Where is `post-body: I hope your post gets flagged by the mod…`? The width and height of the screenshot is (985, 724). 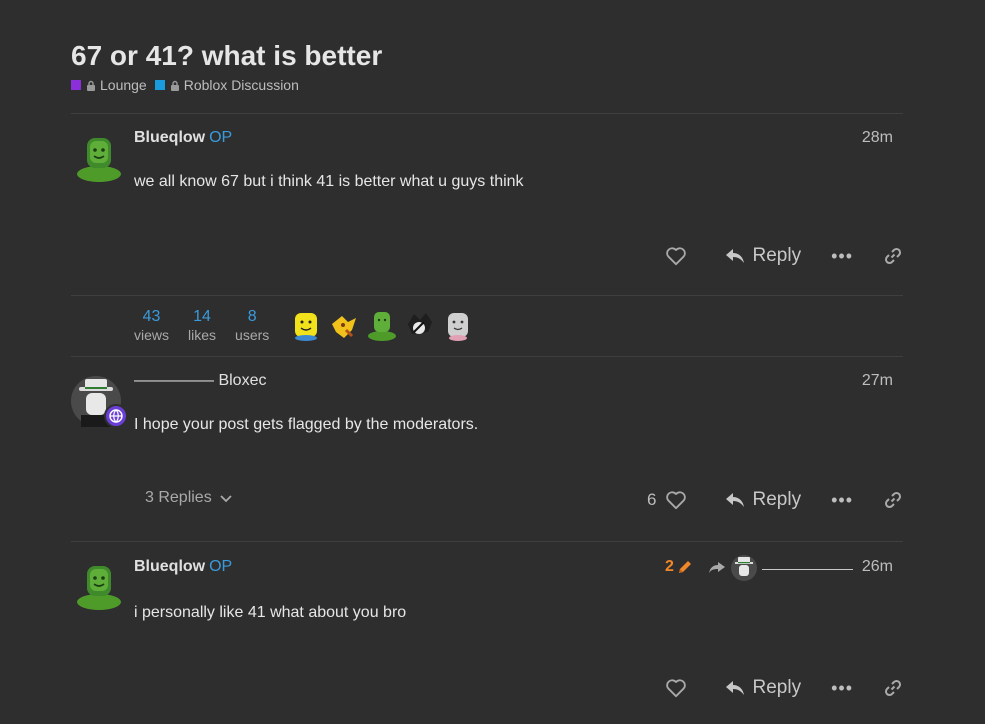
post-body: I hope your post gets flagged by the mod… is located at coordinates (306, 424).